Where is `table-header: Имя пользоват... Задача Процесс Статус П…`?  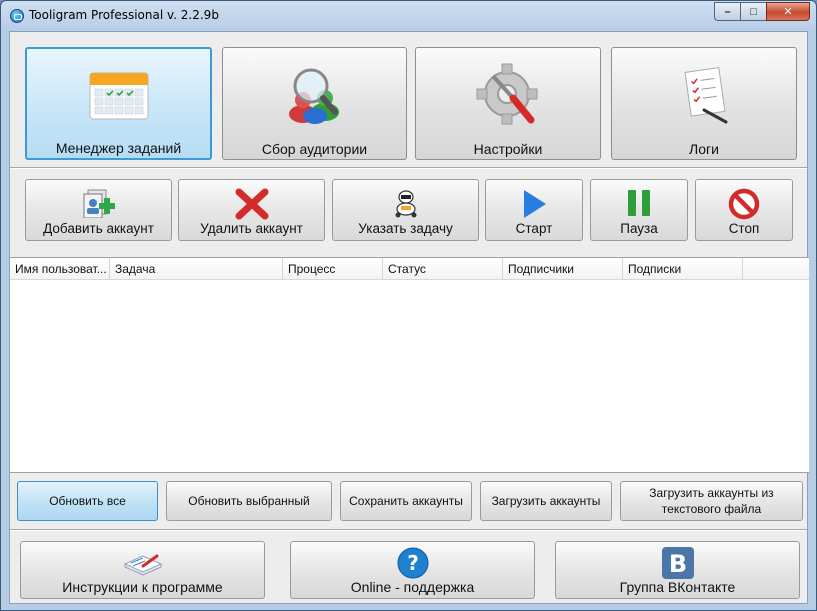
table-header: Имя пользоват... Задача Процесс Статус П… is located at coordinates (409, 269).